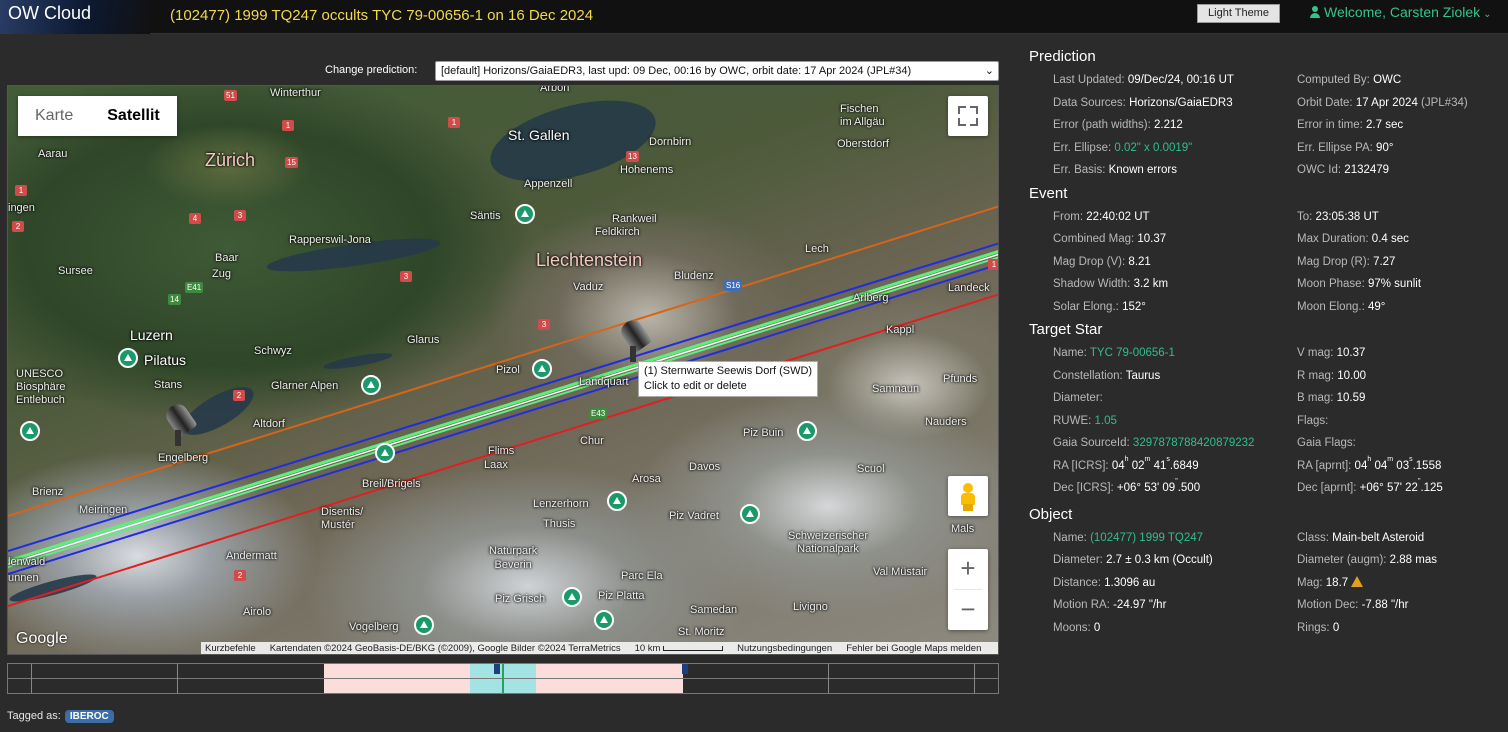  I want to click on field-from: From: 22:40:02 UT, so click(1101, 216).